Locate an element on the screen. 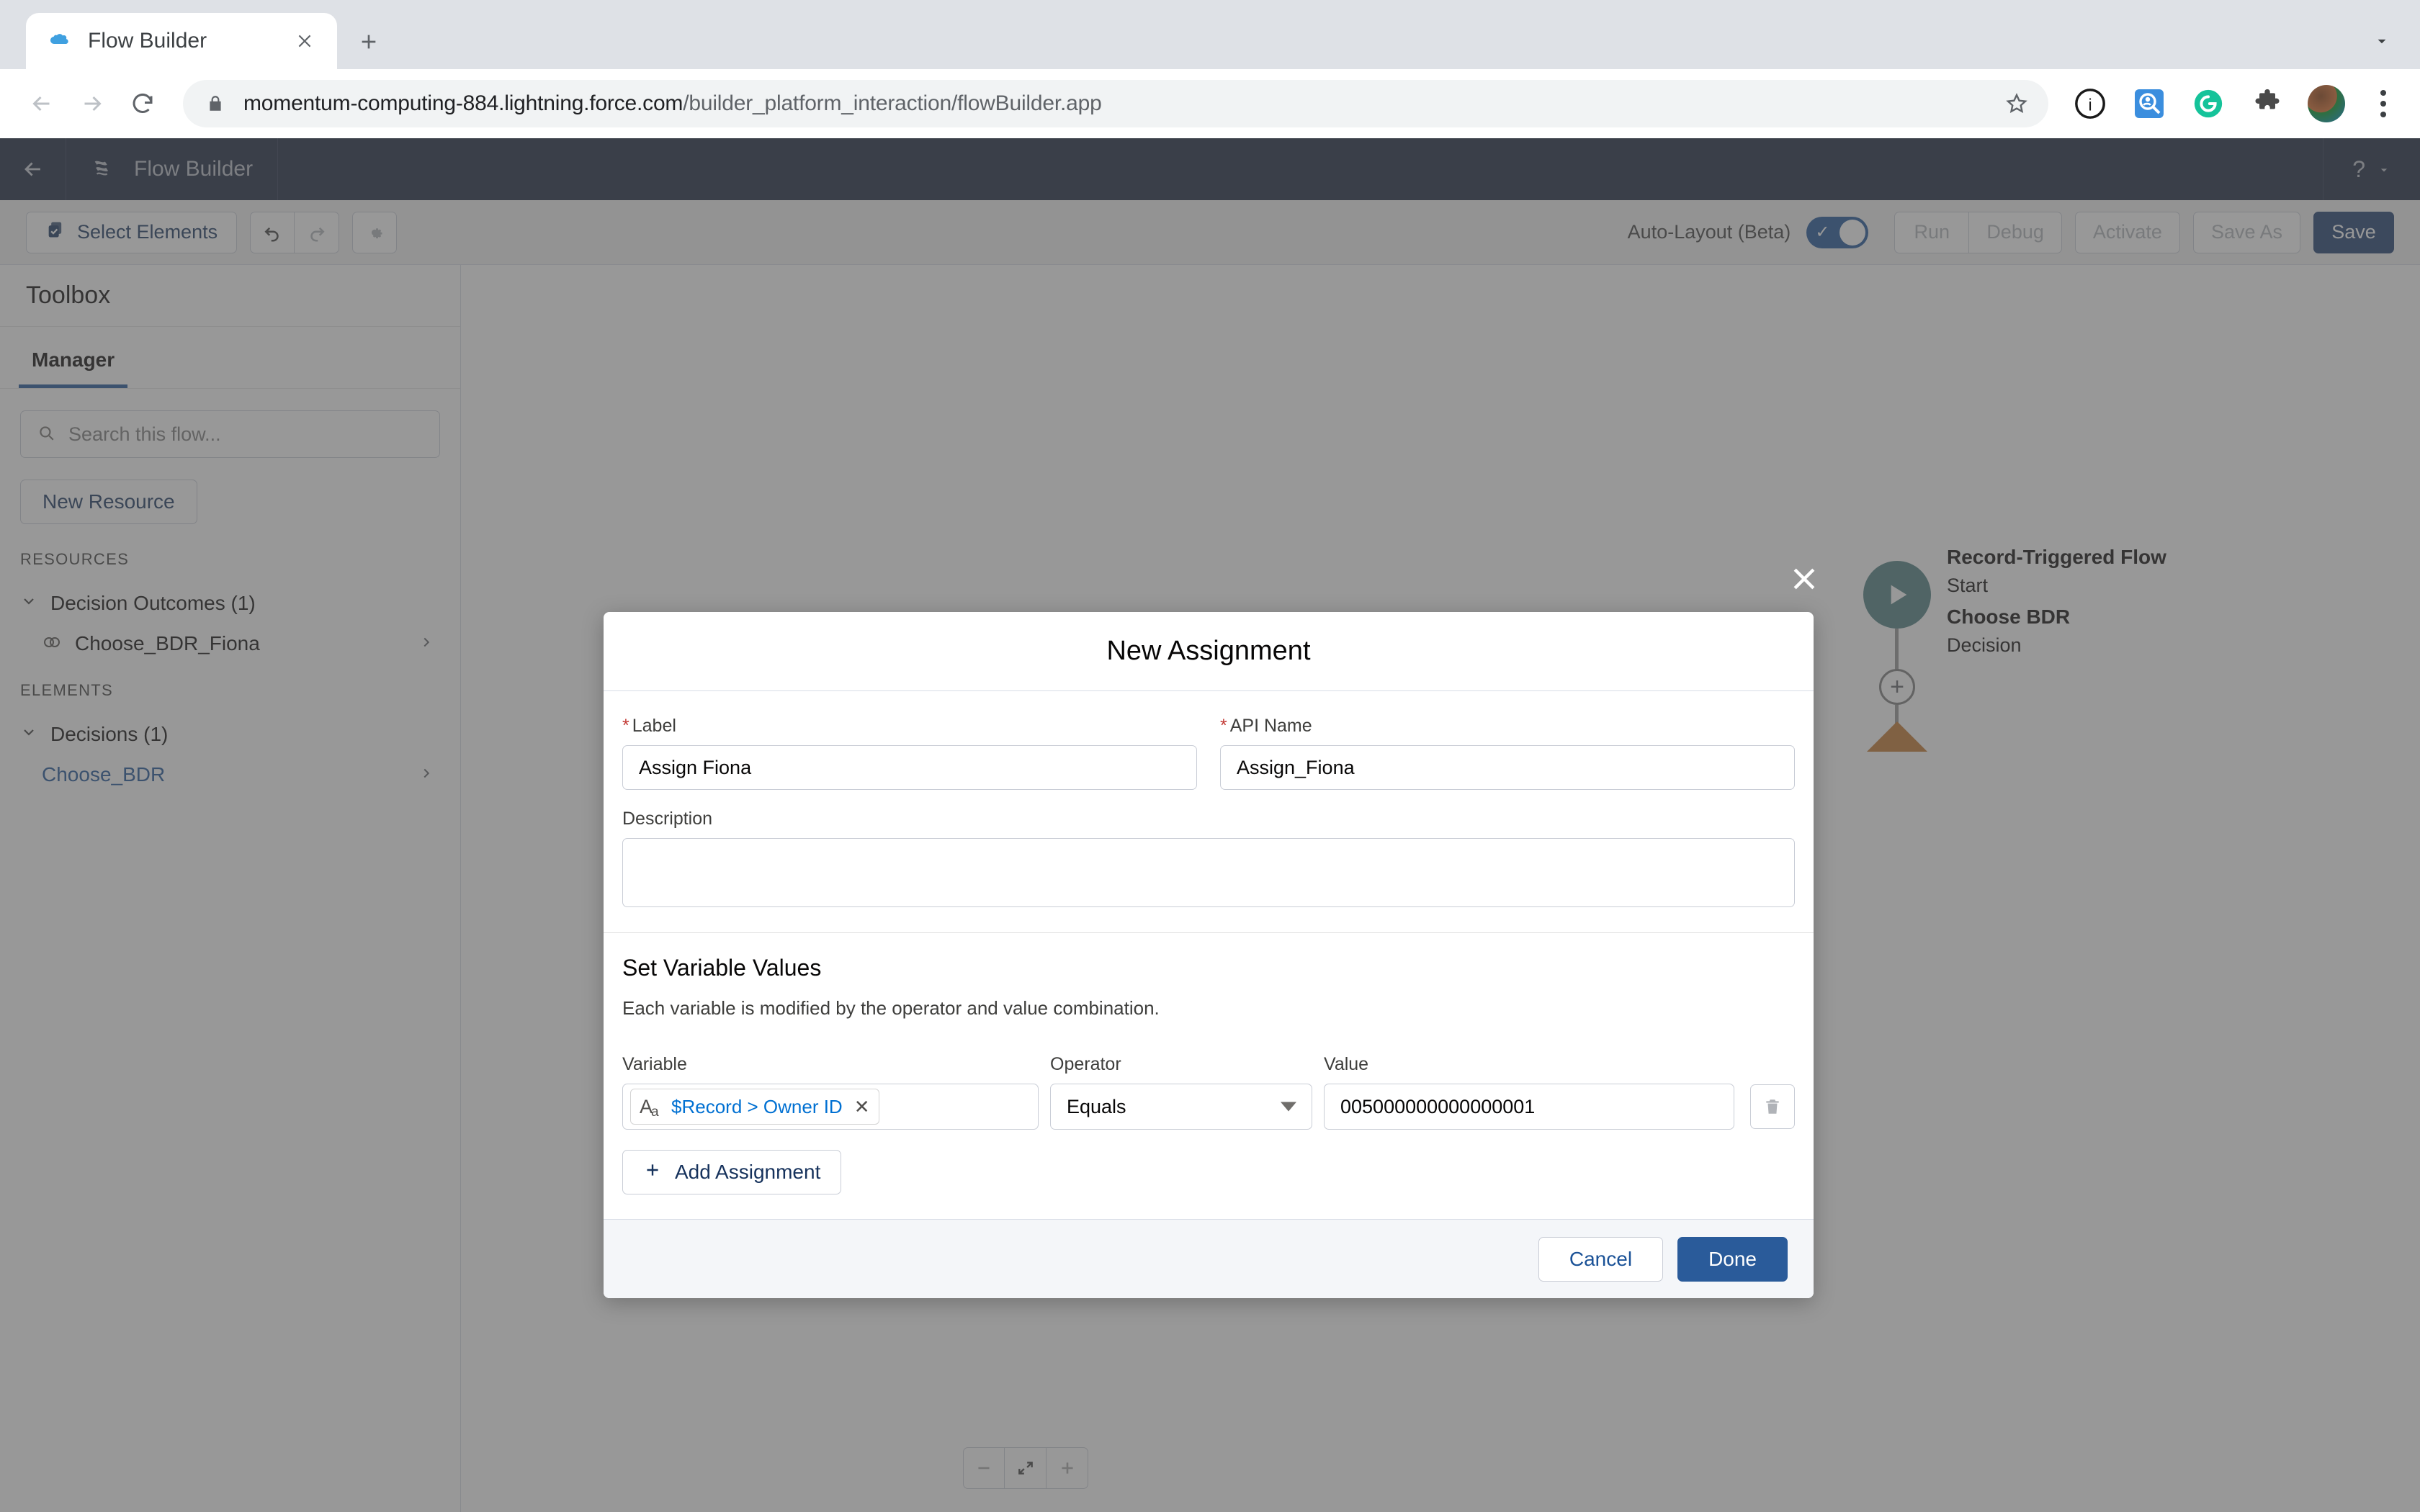 Image resolution: width=2420 pixels, height=1512 pixels. add-assignment-button: Add Assignment is located at coordinates (732, 1172).